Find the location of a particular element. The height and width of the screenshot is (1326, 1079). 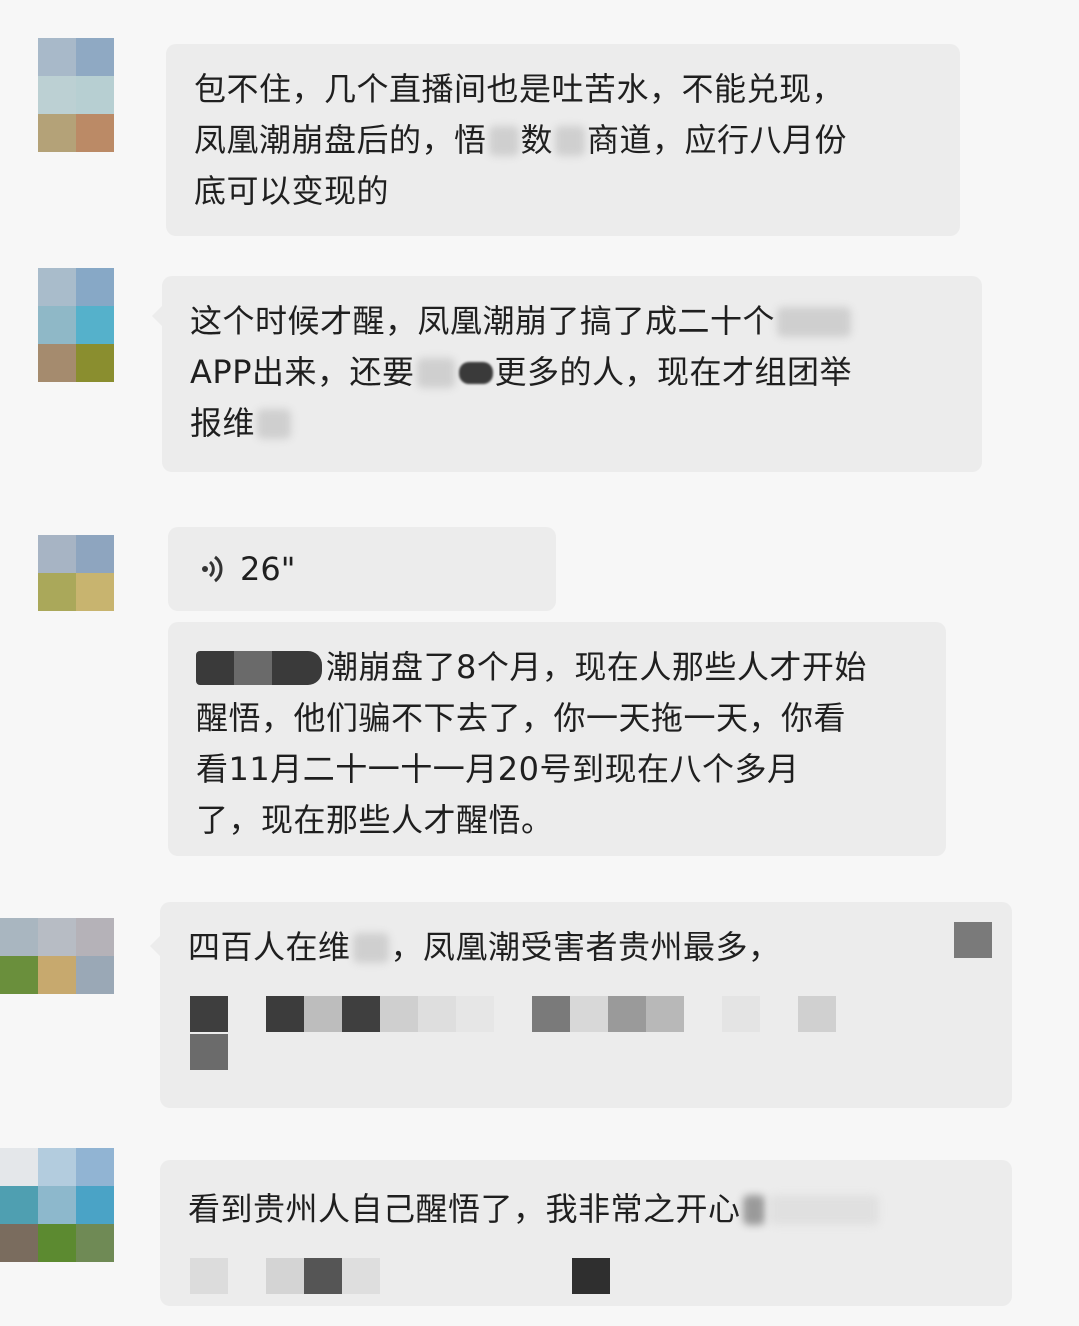

message-text-line: 看11月二十一十一月20号到现在八个多月 is located at coordinates (498, 769).